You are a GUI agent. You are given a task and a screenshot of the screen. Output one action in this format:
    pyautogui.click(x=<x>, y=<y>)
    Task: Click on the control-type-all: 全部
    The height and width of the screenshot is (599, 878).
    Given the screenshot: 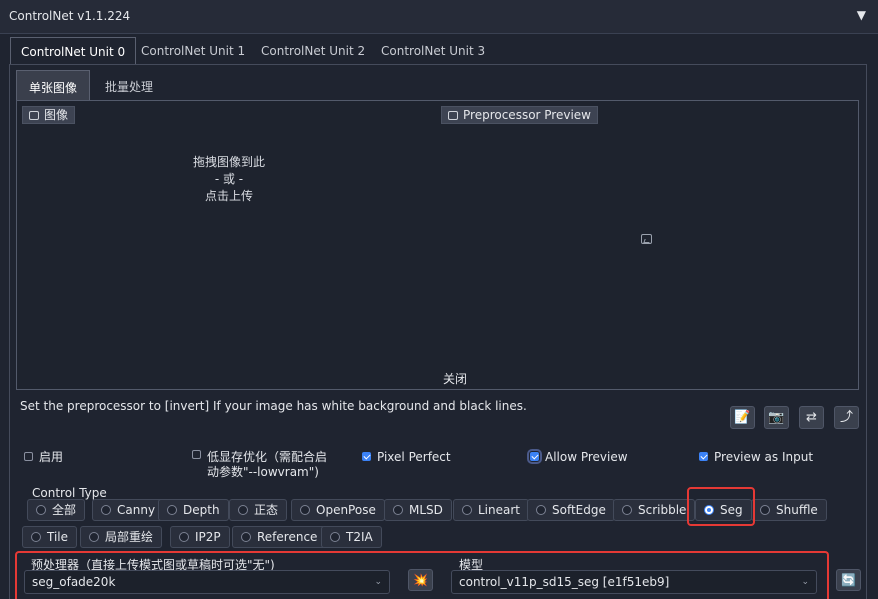 What is the action you would take?
    pyautogui.click(x=56, y=510)
    